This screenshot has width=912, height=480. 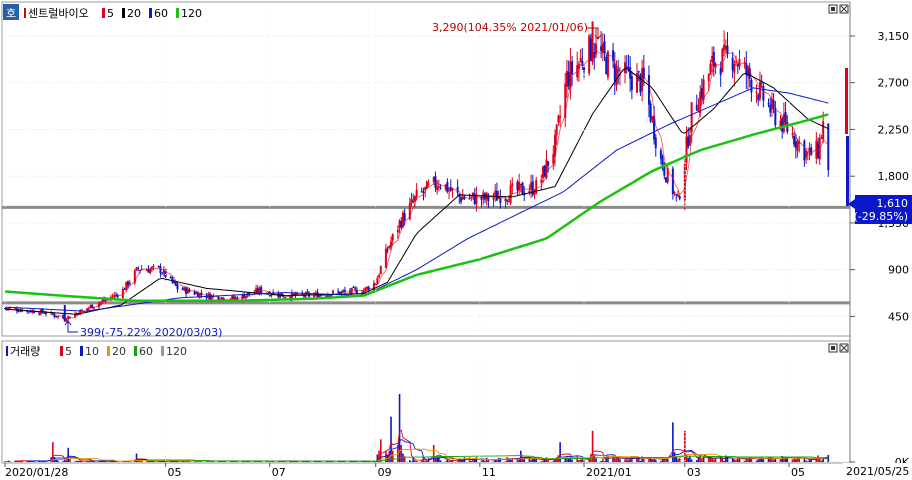 I want to click on price-tick-label: 3,150, so click(x=894, y=36).